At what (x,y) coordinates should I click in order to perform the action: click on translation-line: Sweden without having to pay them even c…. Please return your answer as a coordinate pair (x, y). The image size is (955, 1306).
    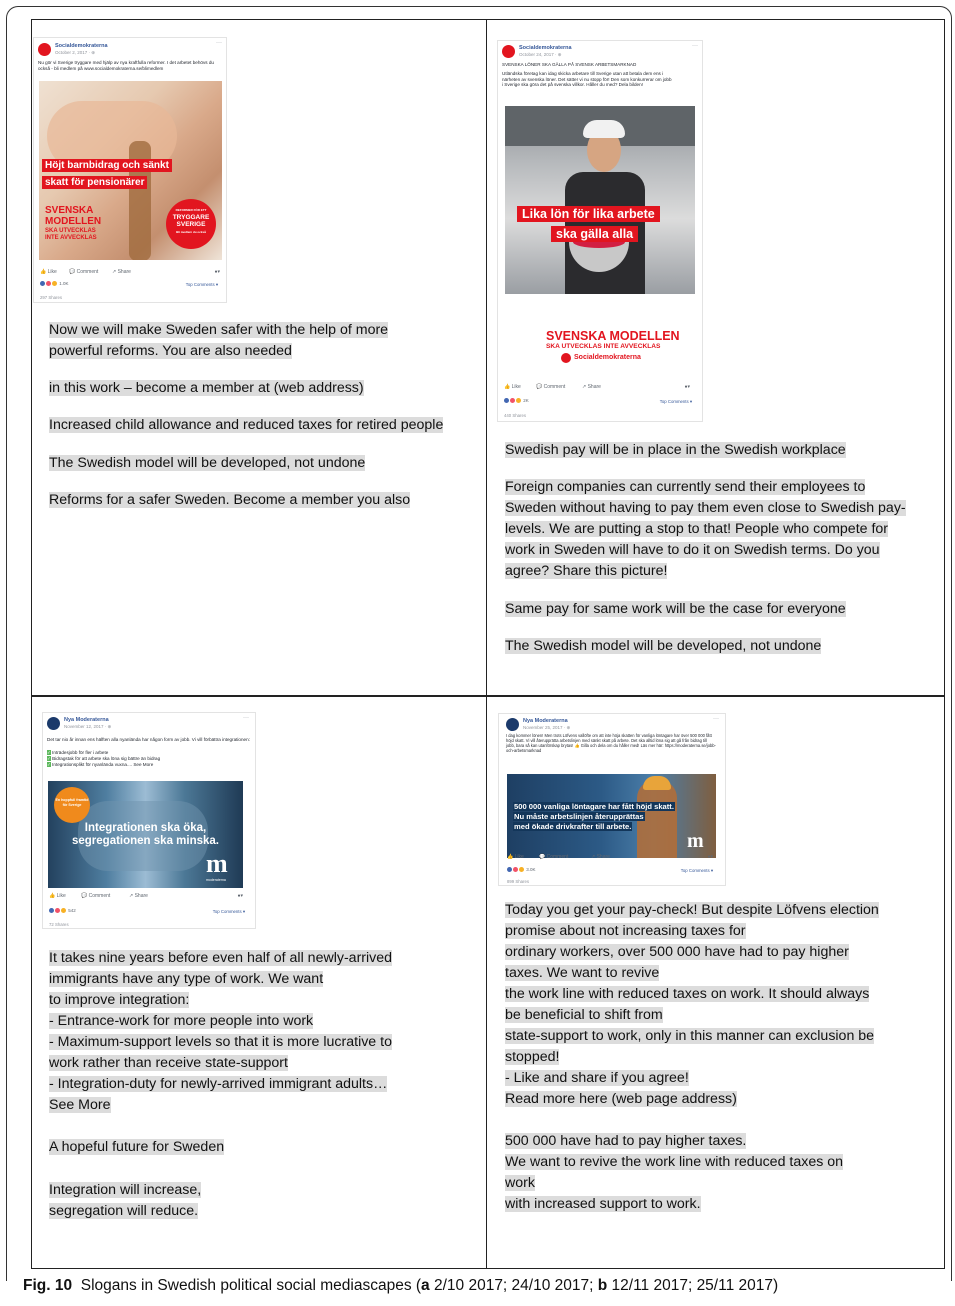
    Looking at the image, I should click on (705, 508).